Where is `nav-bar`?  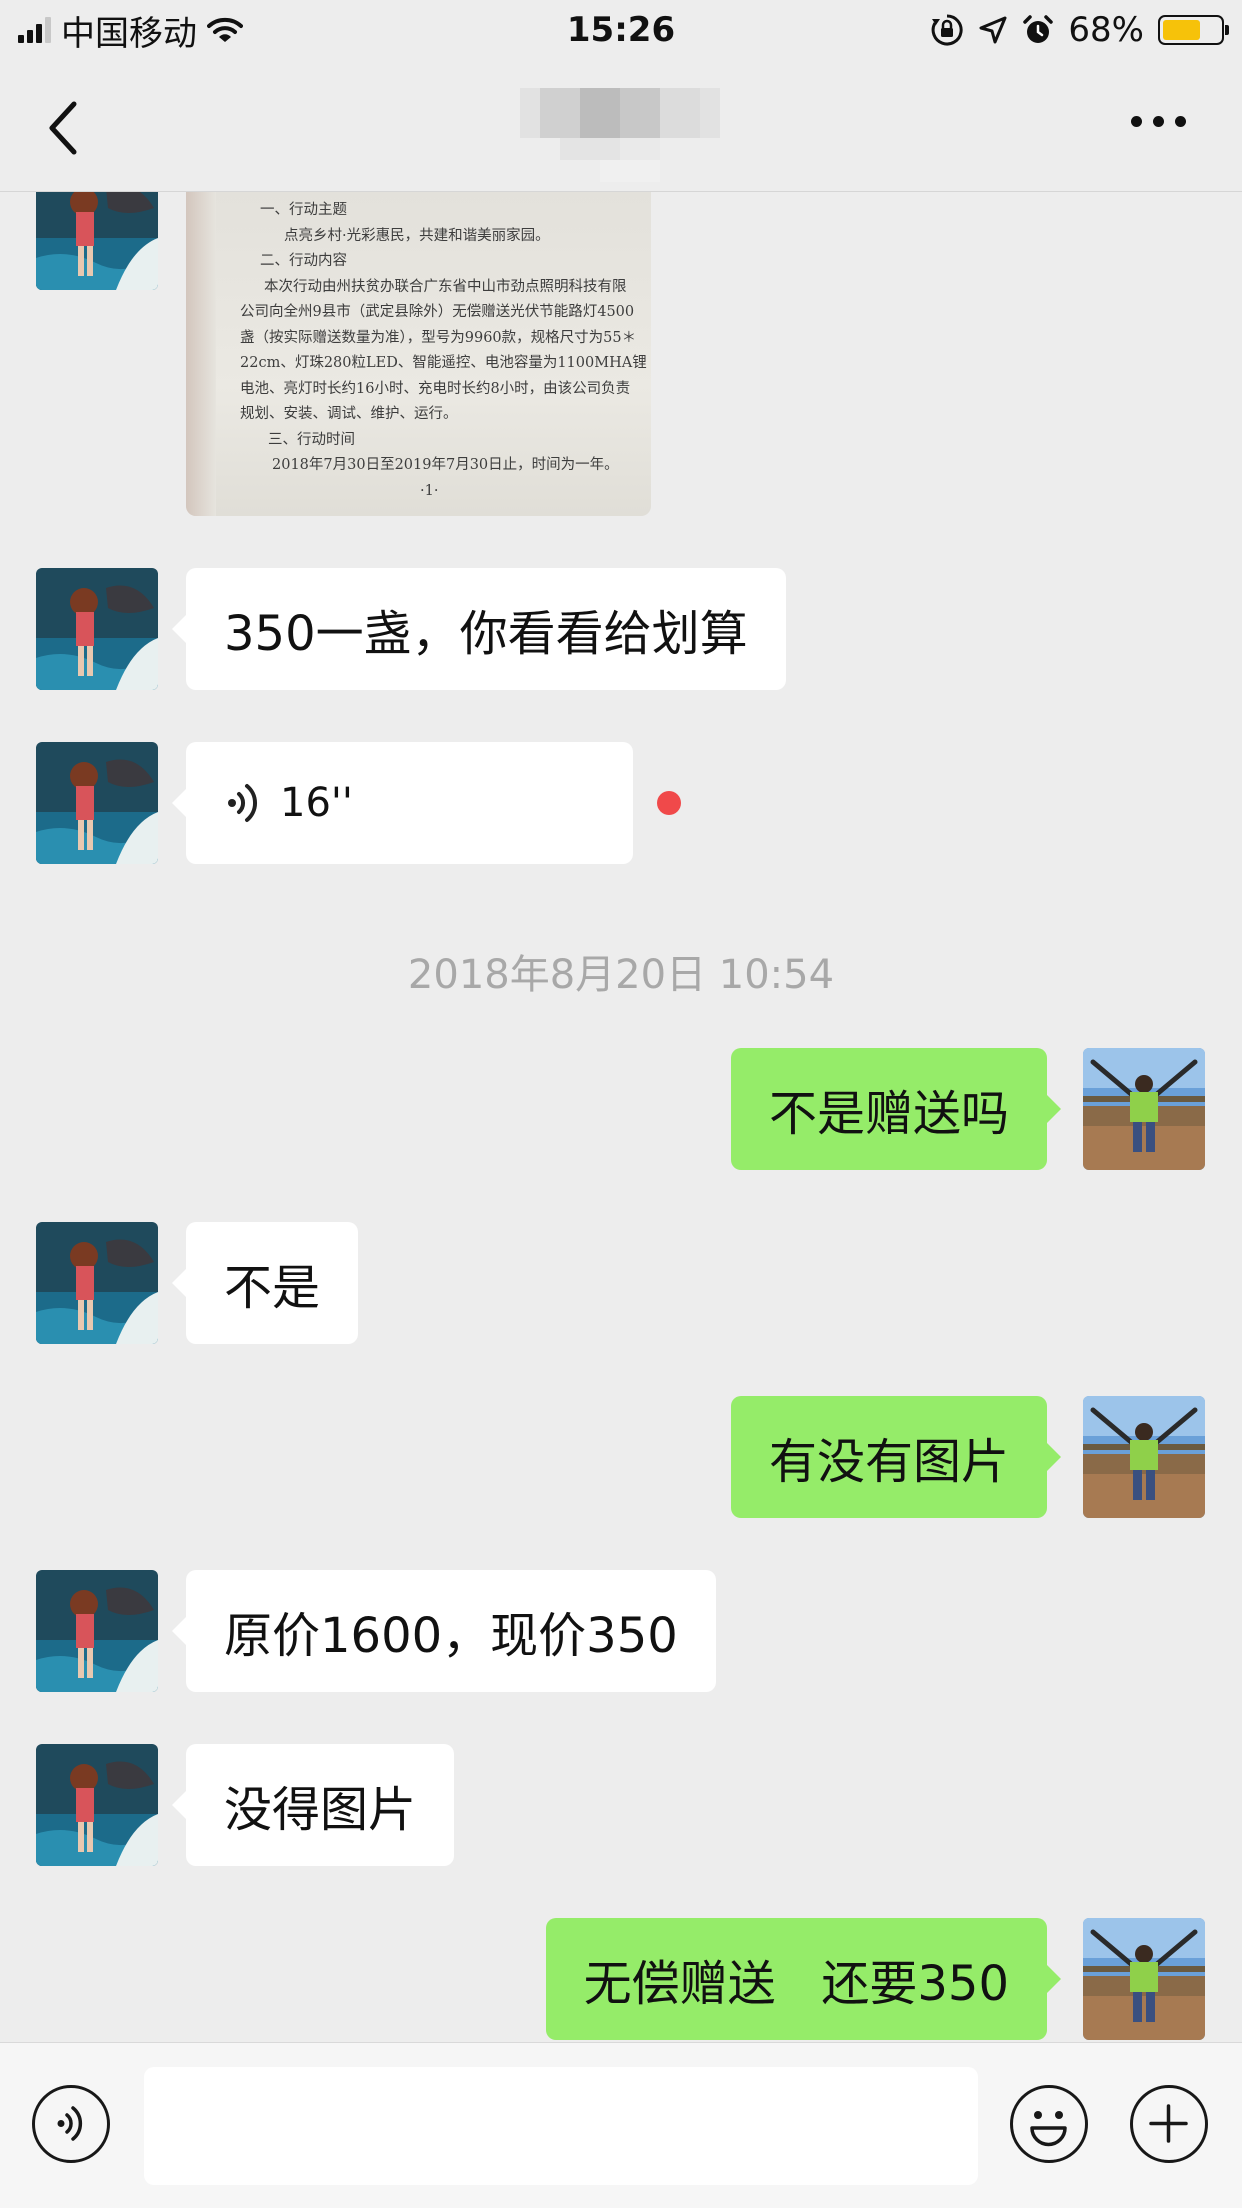
nav-bar is located at coordinates (621, 127).